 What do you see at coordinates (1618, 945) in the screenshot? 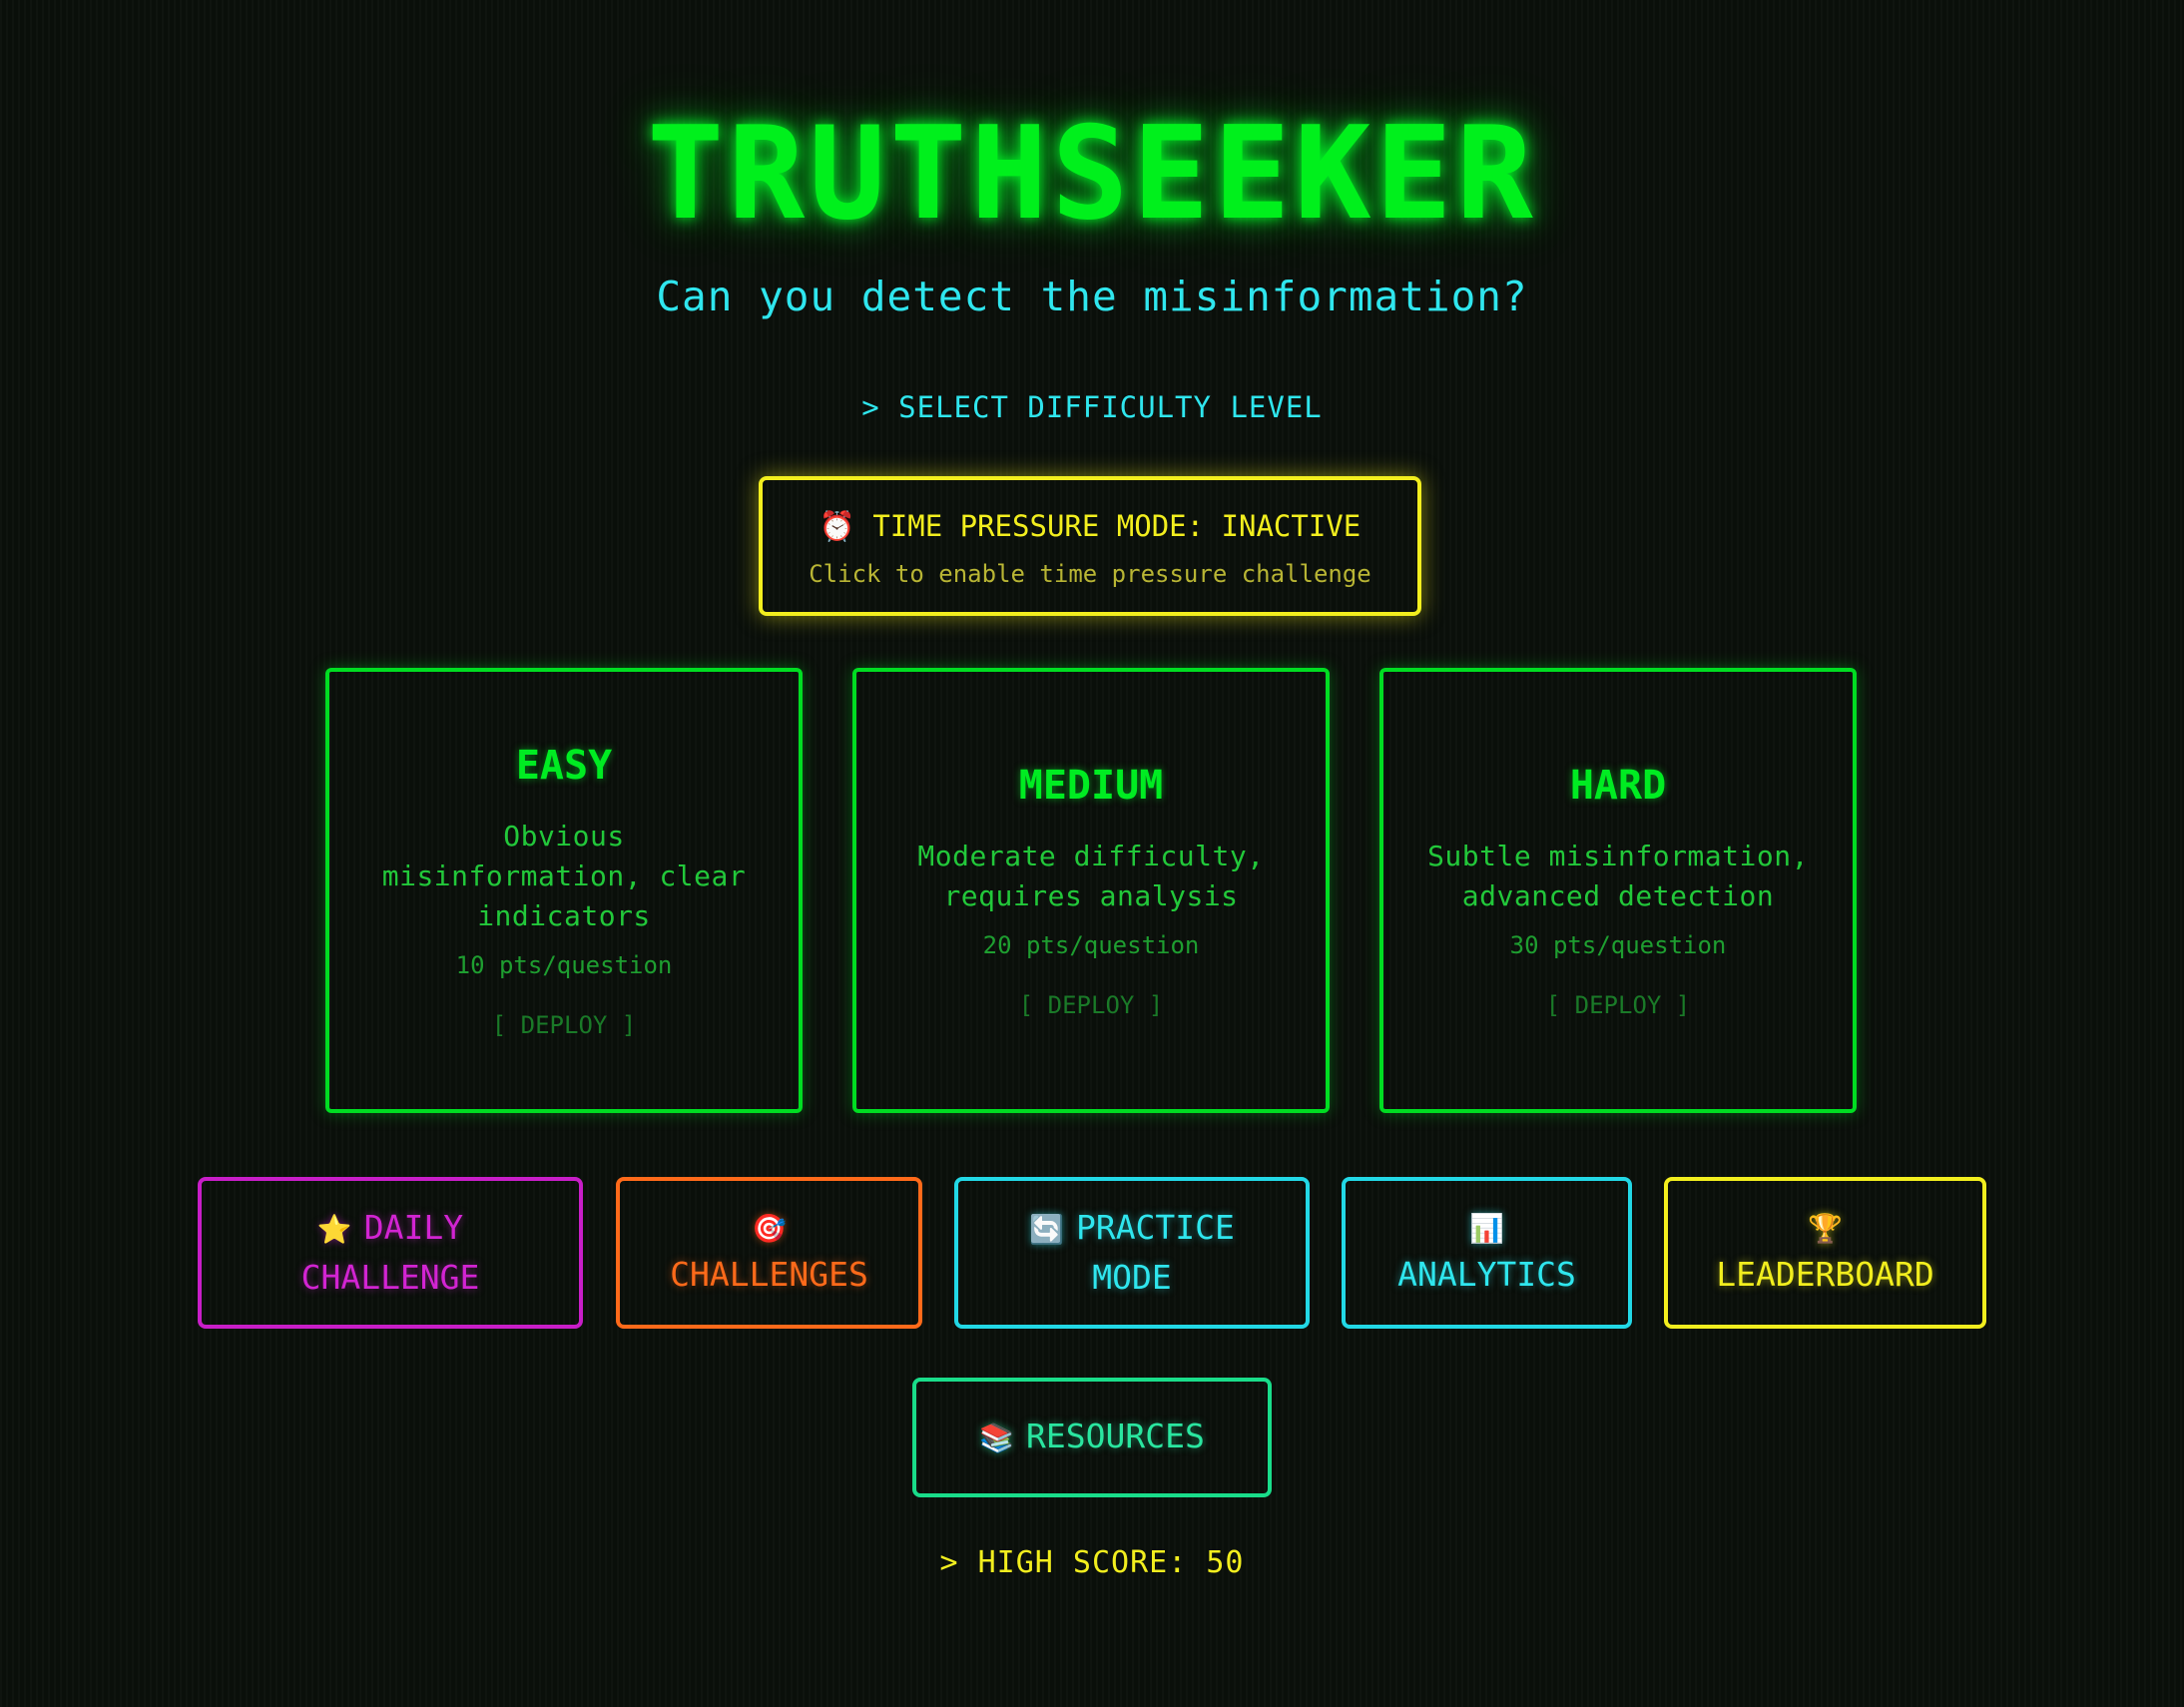
I see `difficulty-points: 30 pts/question` at bounding box center [1618, 945].